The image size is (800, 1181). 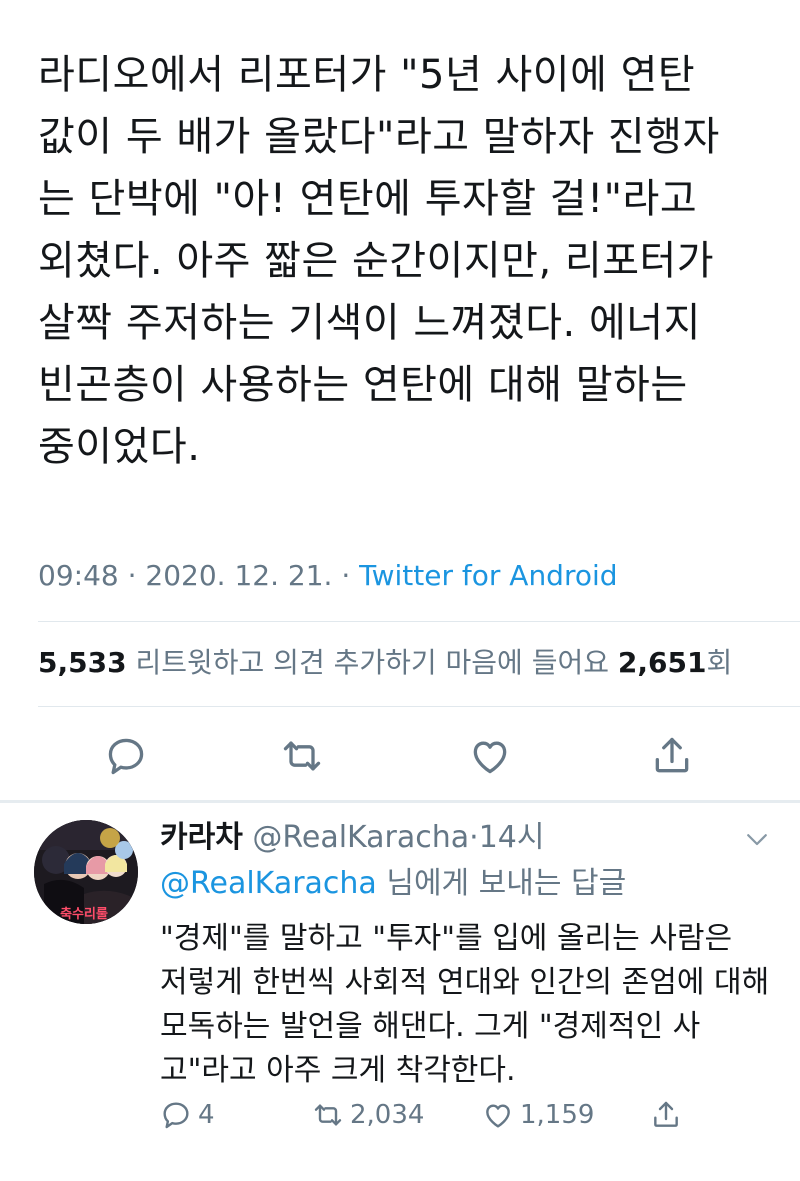 I want to click on share-button, so click(x=672, y=756).